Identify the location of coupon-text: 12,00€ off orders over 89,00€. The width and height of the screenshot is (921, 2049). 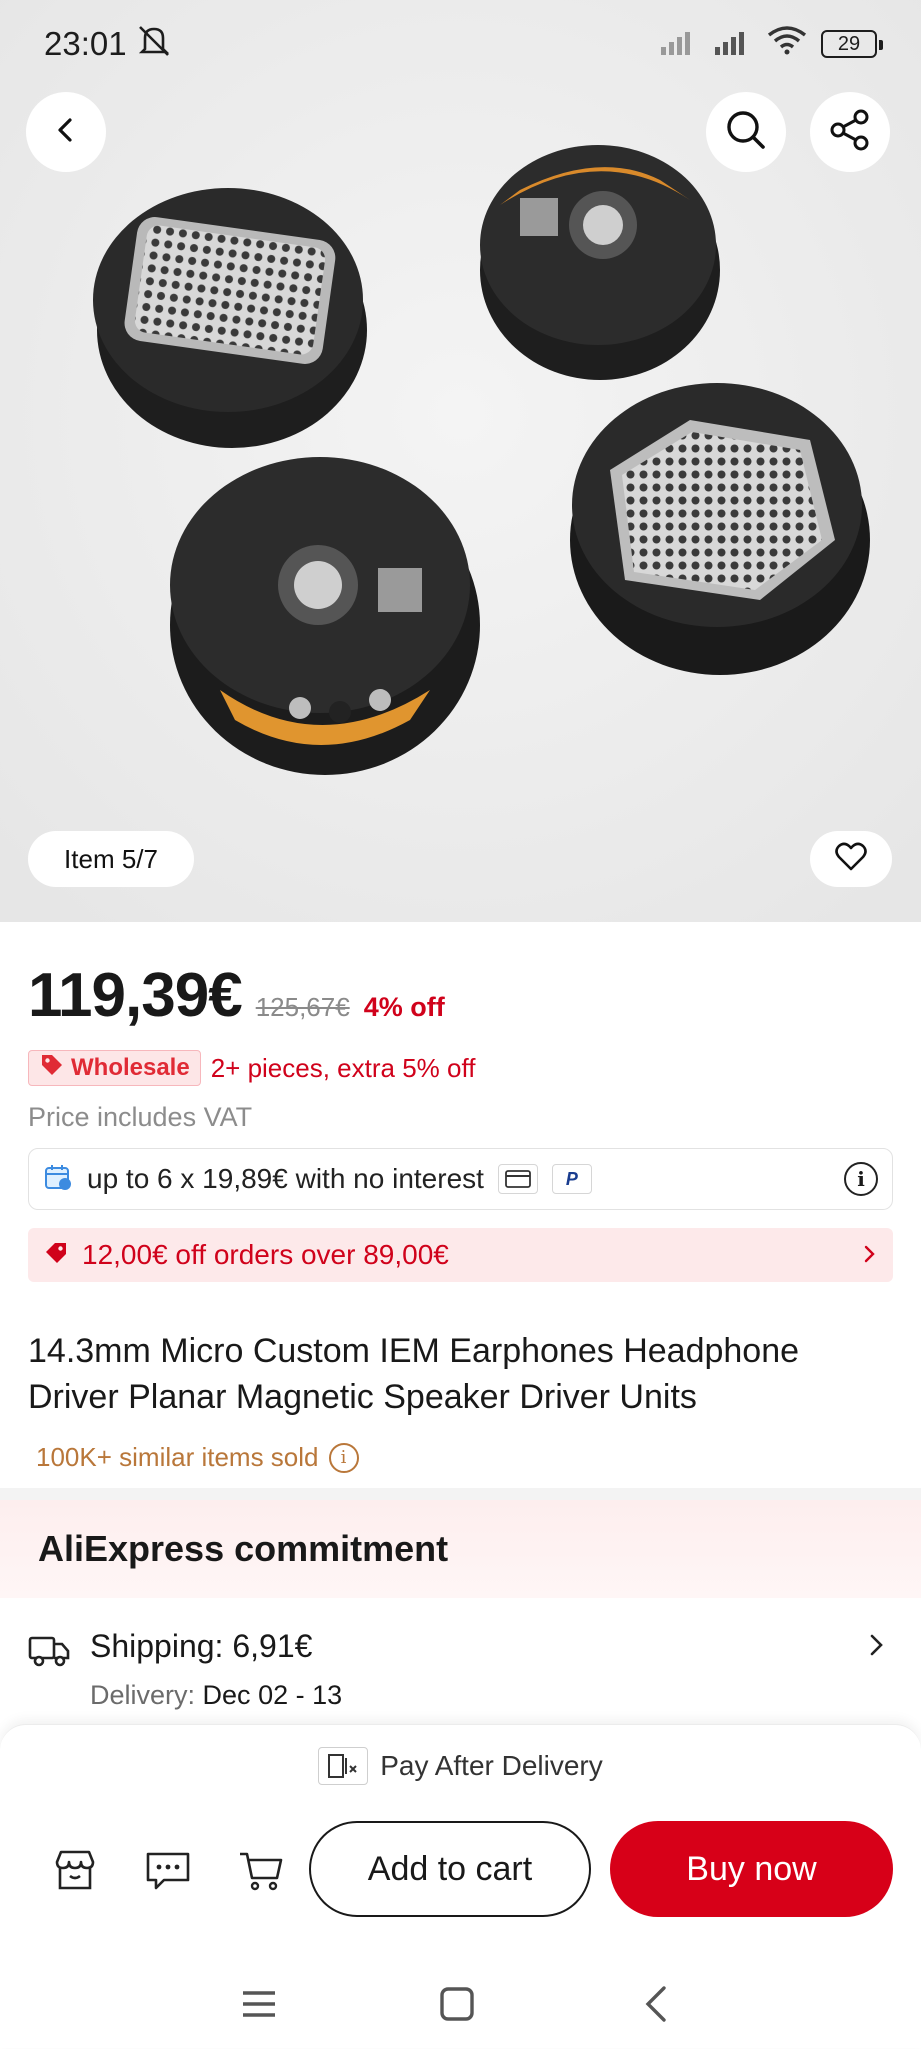
(265, 1254).